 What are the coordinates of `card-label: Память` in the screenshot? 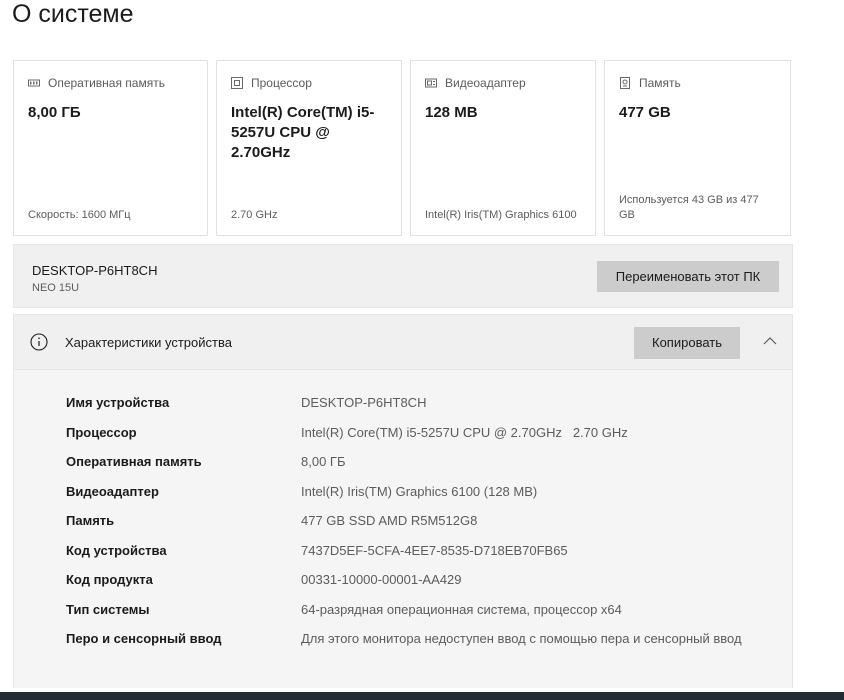 It's located at (660, 83).